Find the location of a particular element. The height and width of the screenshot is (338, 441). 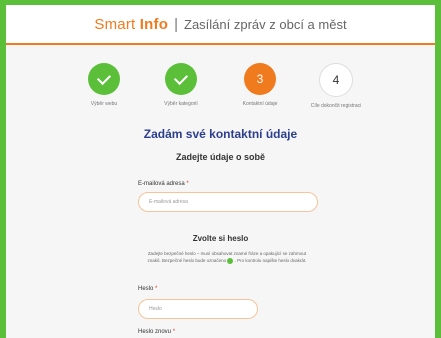

password-placeholder: Heslo is located at coordinates (155, 309).